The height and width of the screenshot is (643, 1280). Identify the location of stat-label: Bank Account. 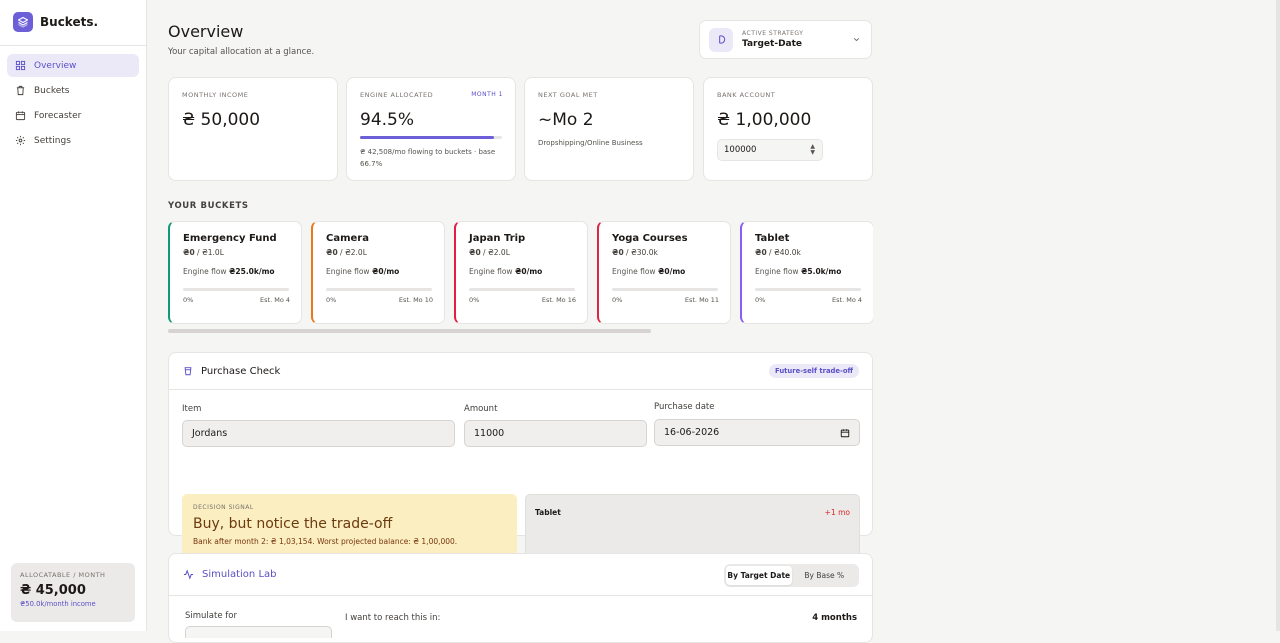
(746, 95).